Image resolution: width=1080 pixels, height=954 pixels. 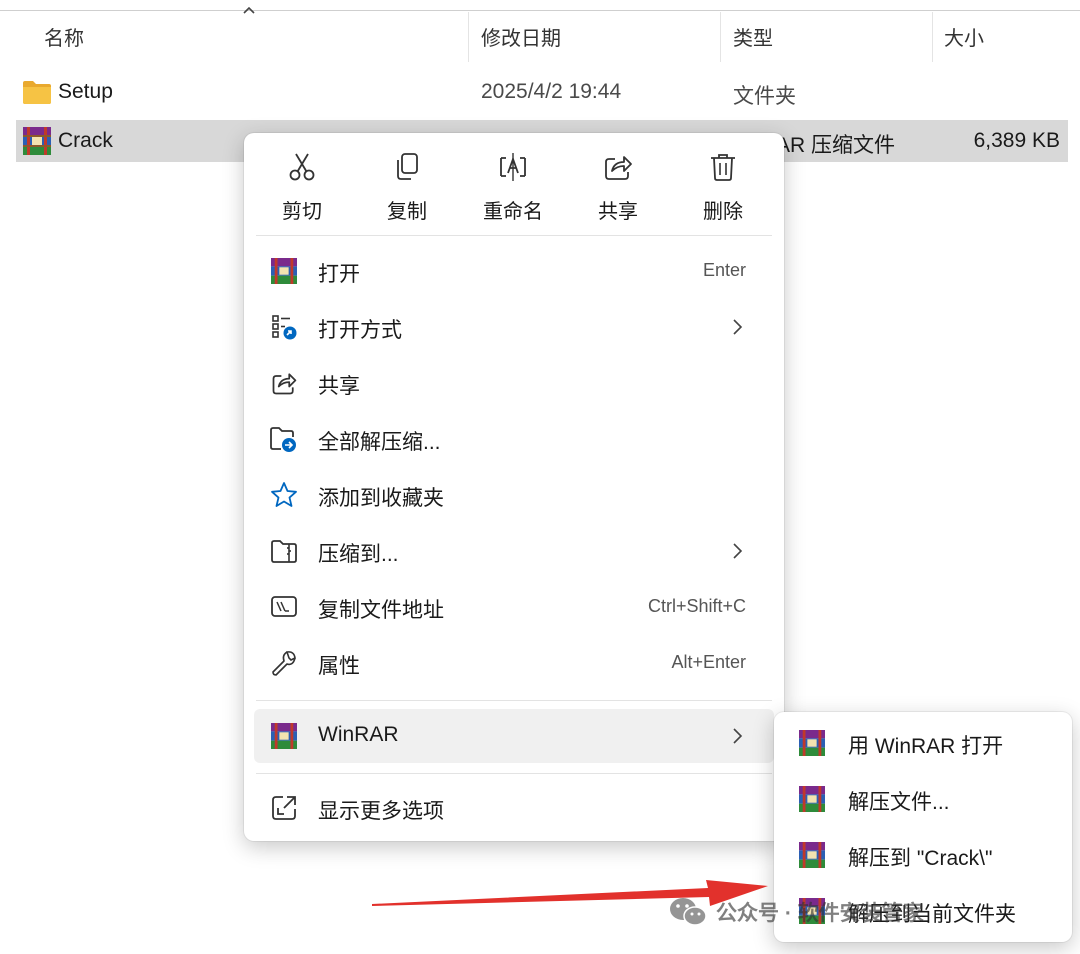 I want to click on folder-icon, so click(x=37, y=92).